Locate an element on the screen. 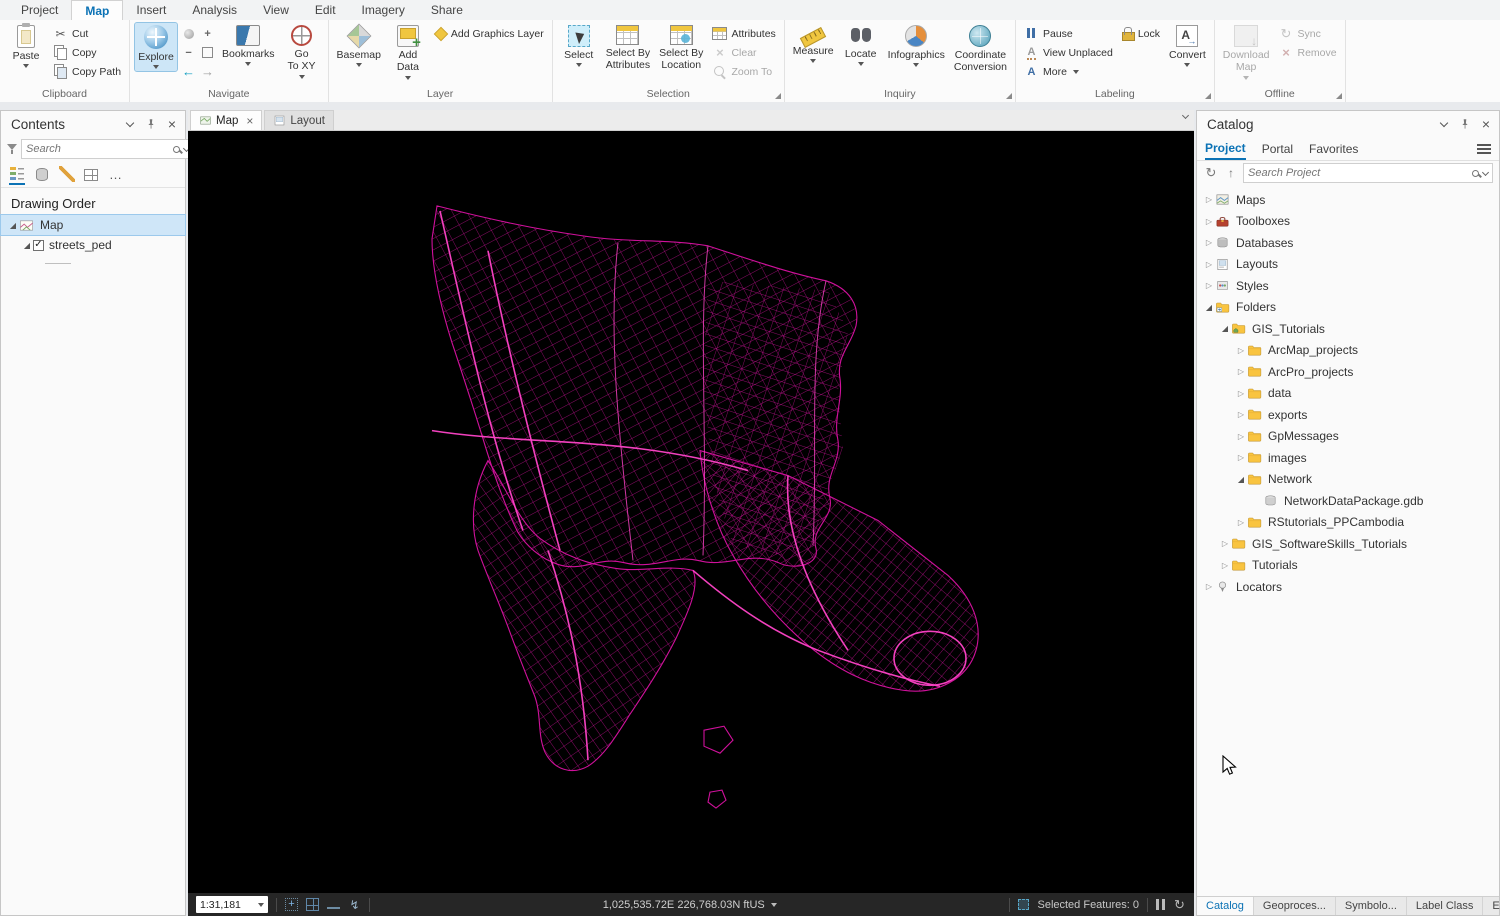 The height and width of the screenshot is (916, 1500). map-scale-input is located at coordinates (227, 904).